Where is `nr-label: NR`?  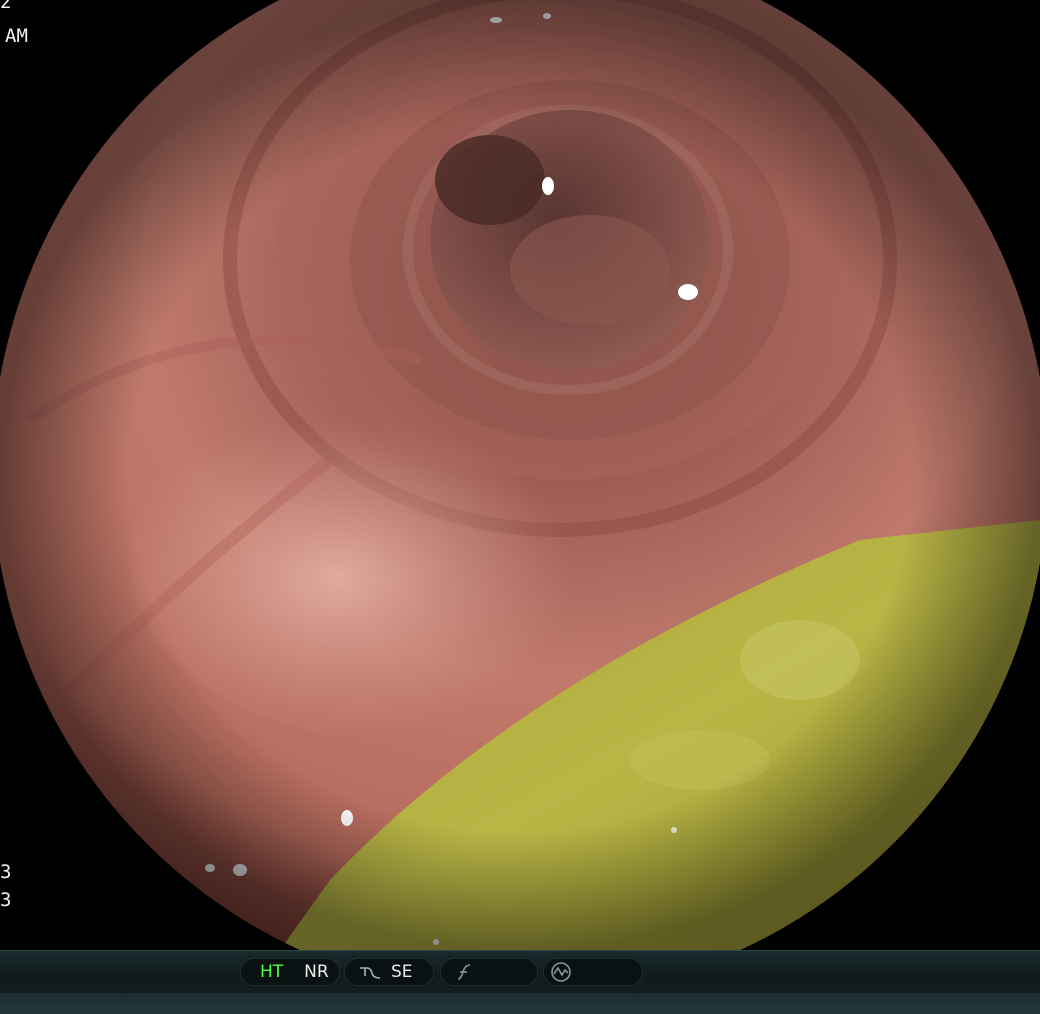
nr-label: NR is located at coordinates (316, 972).